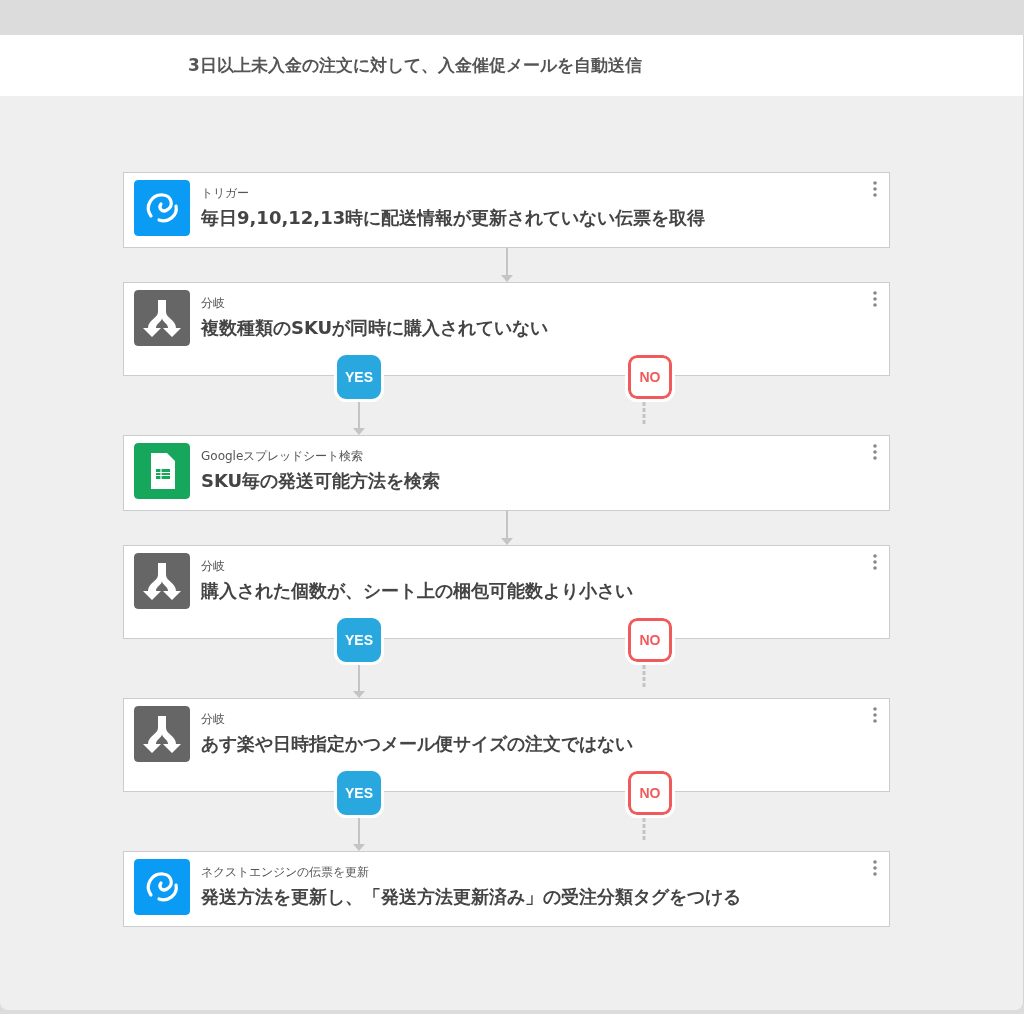 Image resolution: width=1024 pixels, height=1014 pixels. Describe the element at coordinates (162, 471) in the screenshot. I see `spreadsheet-icon` at that location.